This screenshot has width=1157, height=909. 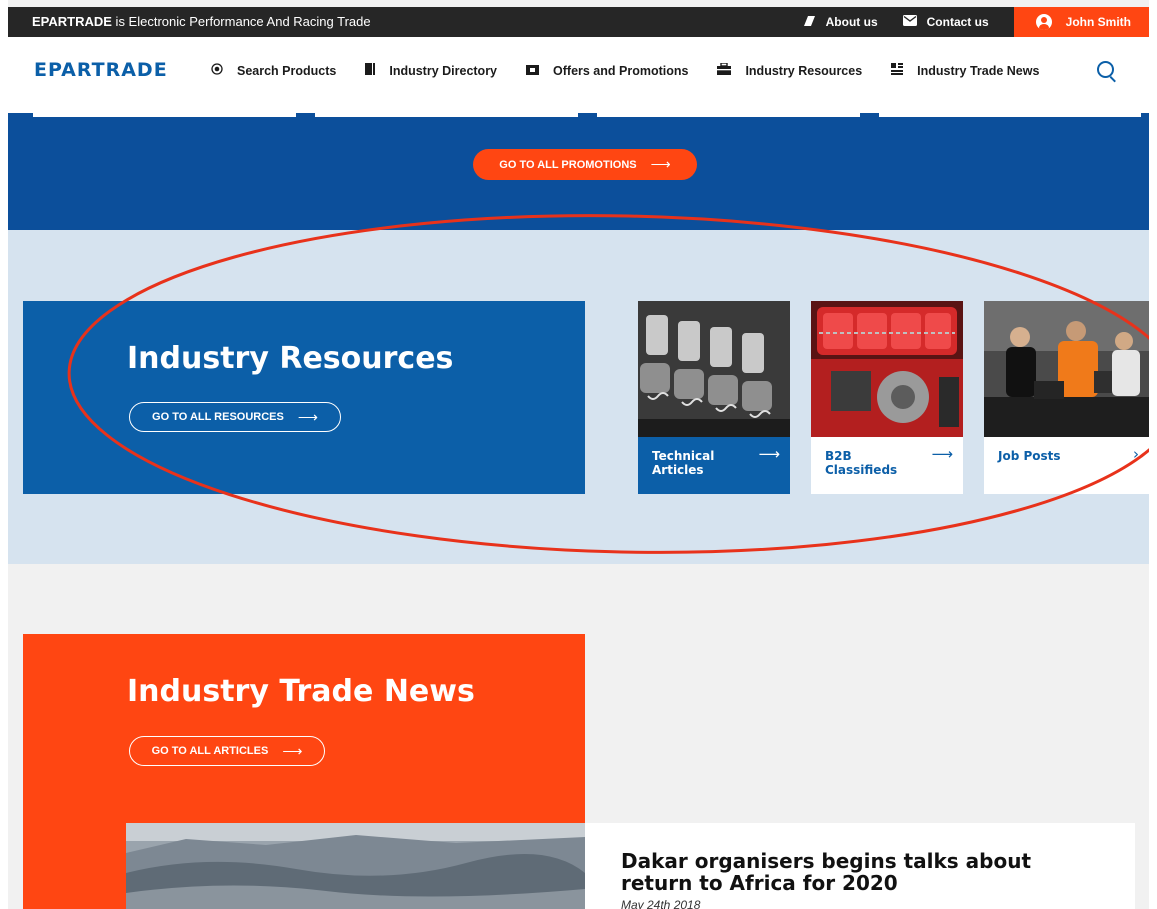 What do you see at coordinates (957, 22) in the screenshot?
I see `contact-us-label: Contact us` at bounding box center [957, 22].